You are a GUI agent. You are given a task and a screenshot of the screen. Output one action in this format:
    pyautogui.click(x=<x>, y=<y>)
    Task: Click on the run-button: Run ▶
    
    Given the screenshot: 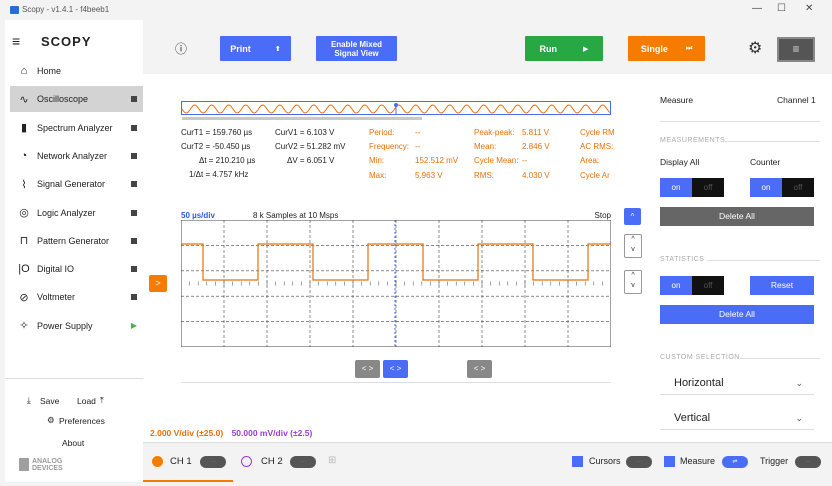 What is the action you would take?
    pyautogui.click(x=564, y=48)
    